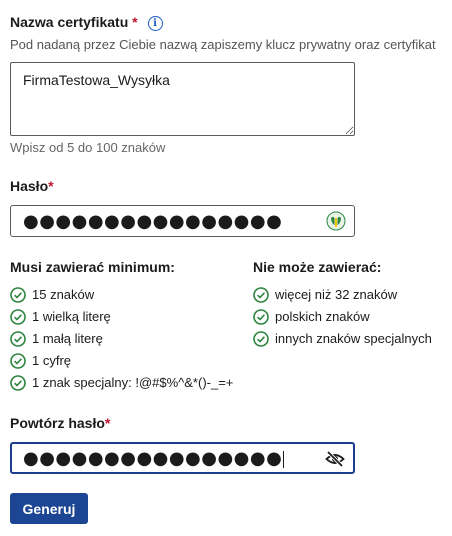  Describe the element at coordinates (353, 338) in the screenshot. I see `rule-text: innych znaków specjalnych` at that location.